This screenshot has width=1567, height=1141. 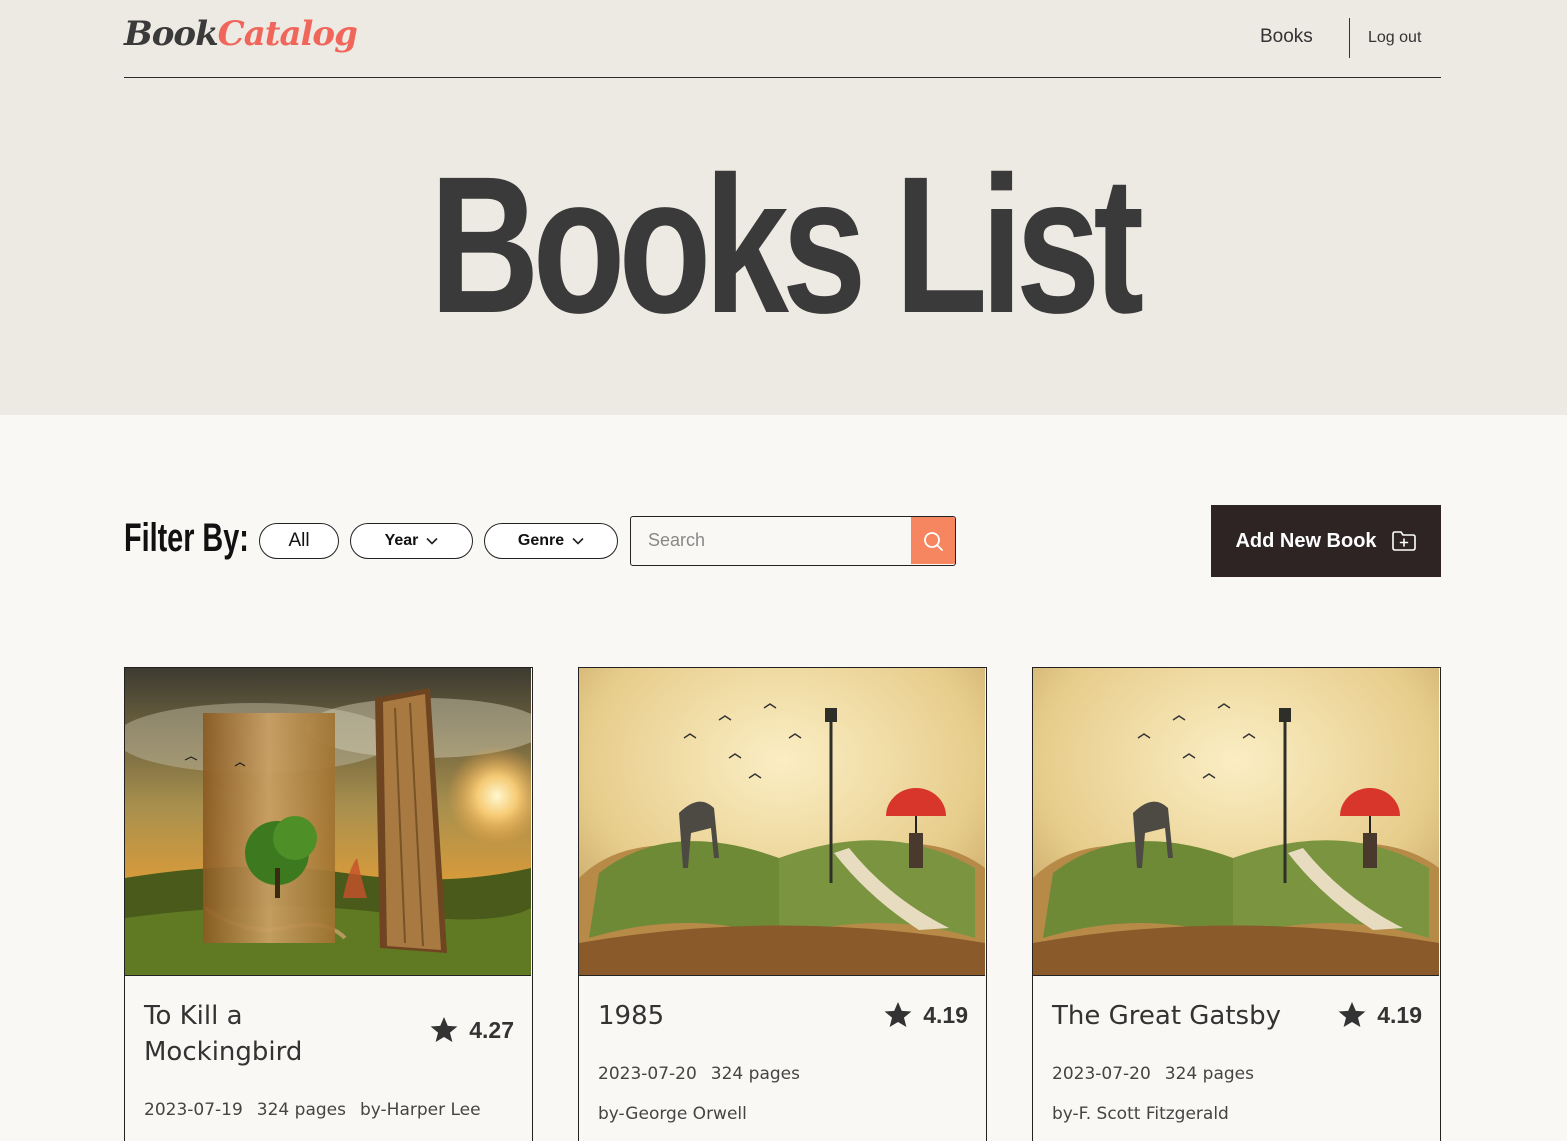 I want to click on logout-link: Log out, so click(x=1394, y=38).